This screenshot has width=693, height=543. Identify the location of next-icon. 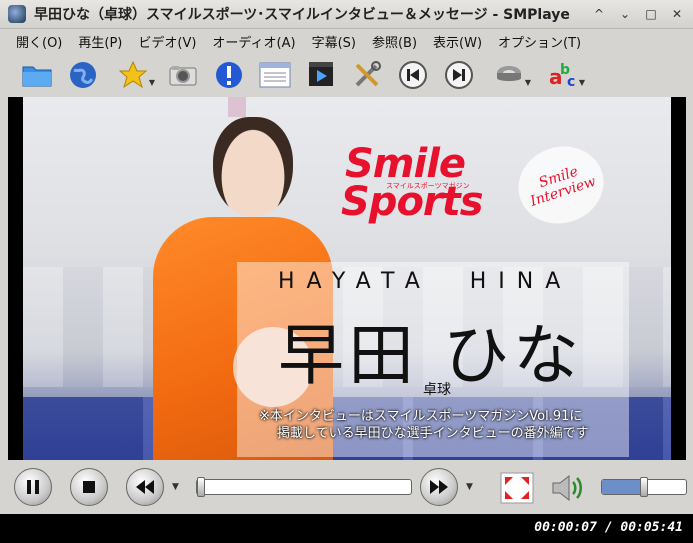
(459, 75).